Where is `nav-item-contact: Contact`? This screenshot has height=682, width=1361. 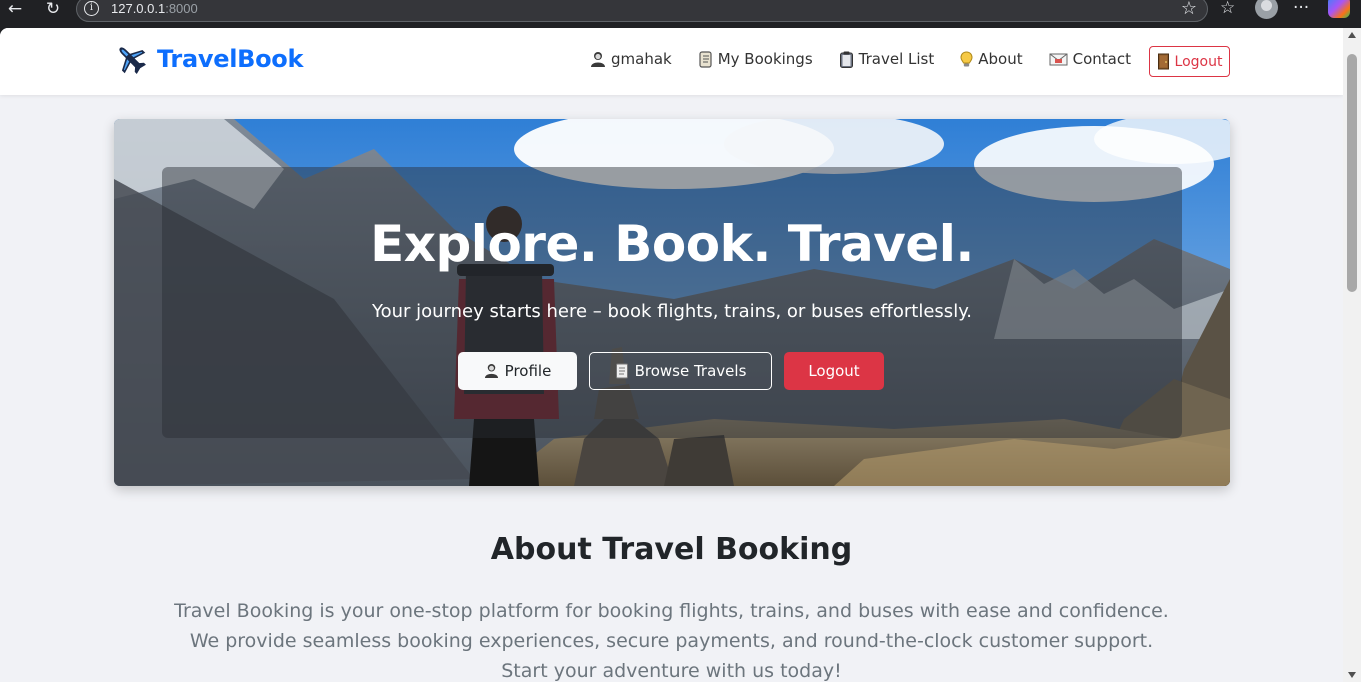 nav-item-contact: Contact is located at coordinates (1090, 59).